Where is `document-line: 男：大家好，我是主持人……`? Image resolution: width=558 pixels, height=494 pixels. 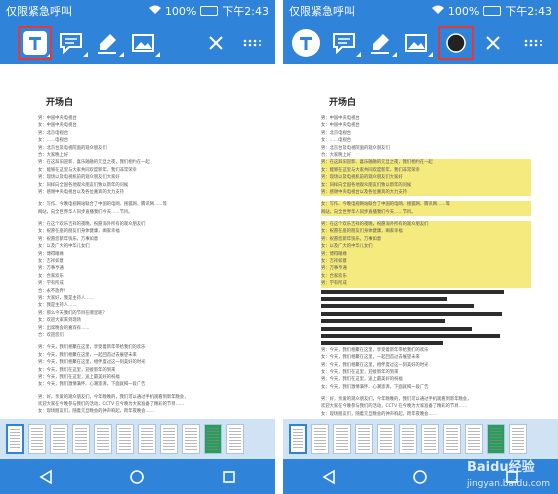 document-line: 男：大家好，我是主持人…… is located at coordinates (66, 298).